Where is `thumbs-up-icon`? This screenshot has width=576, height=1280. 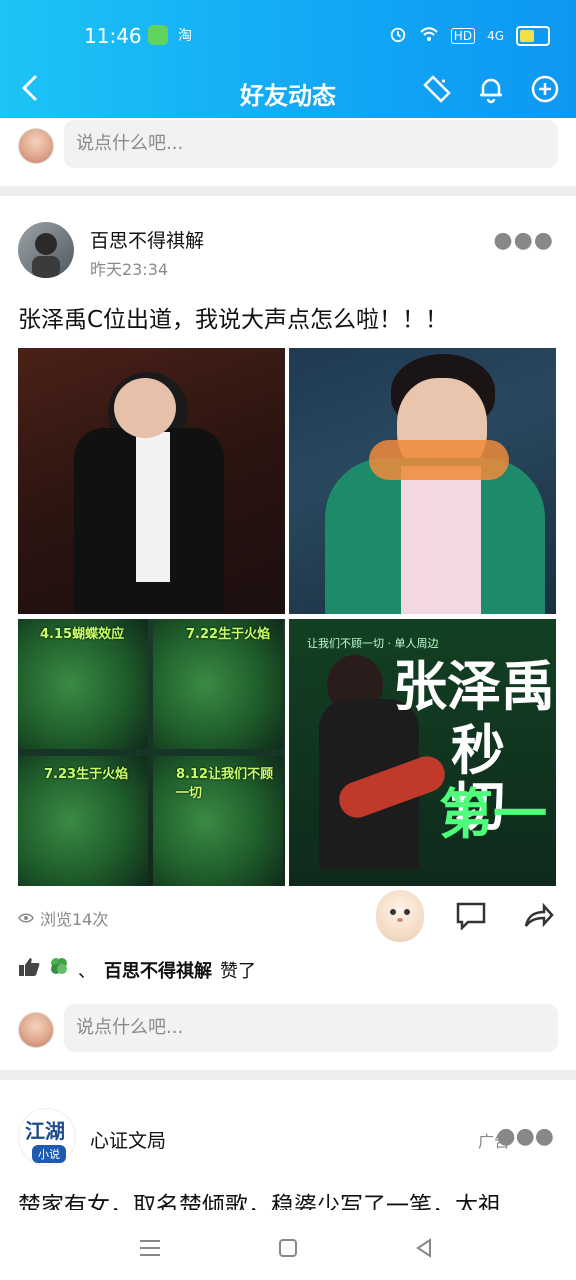
thumbs-up-icon is located at coordinates (29, 969).